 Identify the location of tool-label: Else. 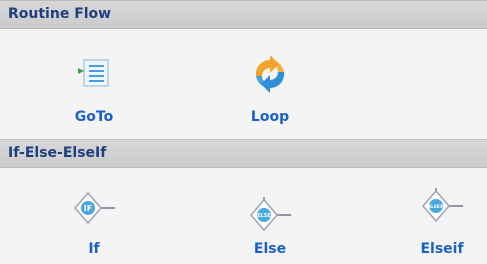
(270, 249).